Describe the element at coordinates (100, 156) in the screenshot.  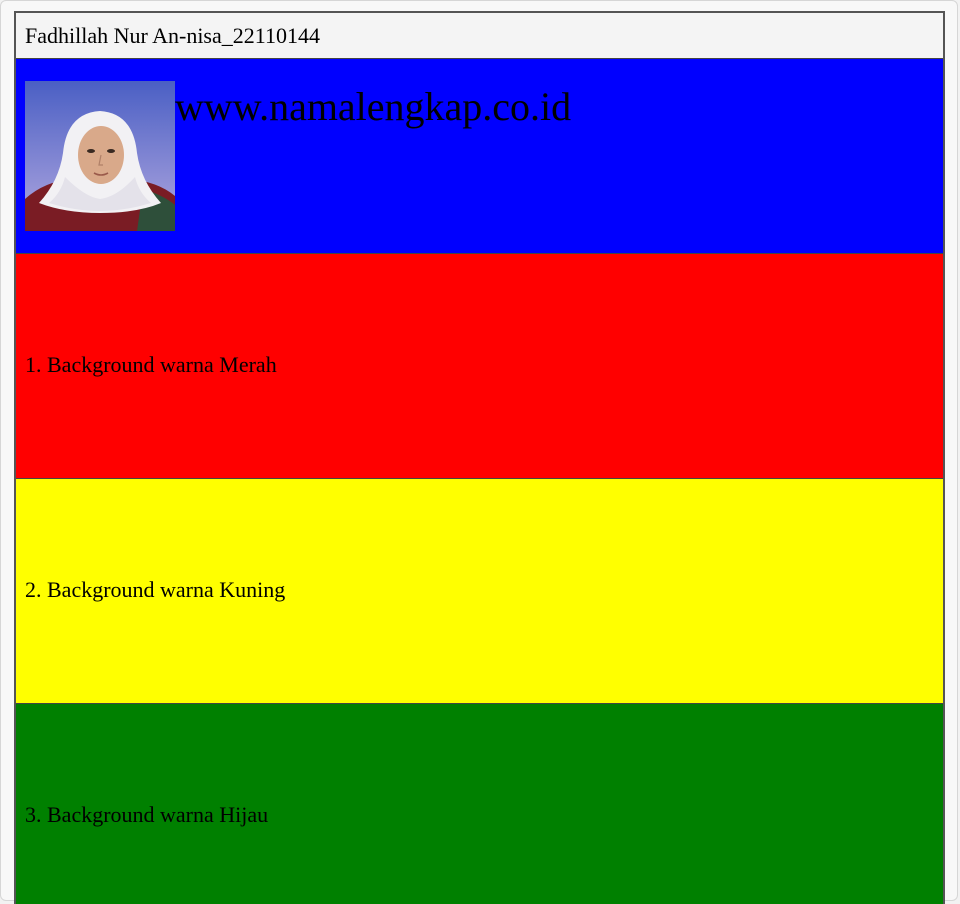
I see `profile-photo` at that location.